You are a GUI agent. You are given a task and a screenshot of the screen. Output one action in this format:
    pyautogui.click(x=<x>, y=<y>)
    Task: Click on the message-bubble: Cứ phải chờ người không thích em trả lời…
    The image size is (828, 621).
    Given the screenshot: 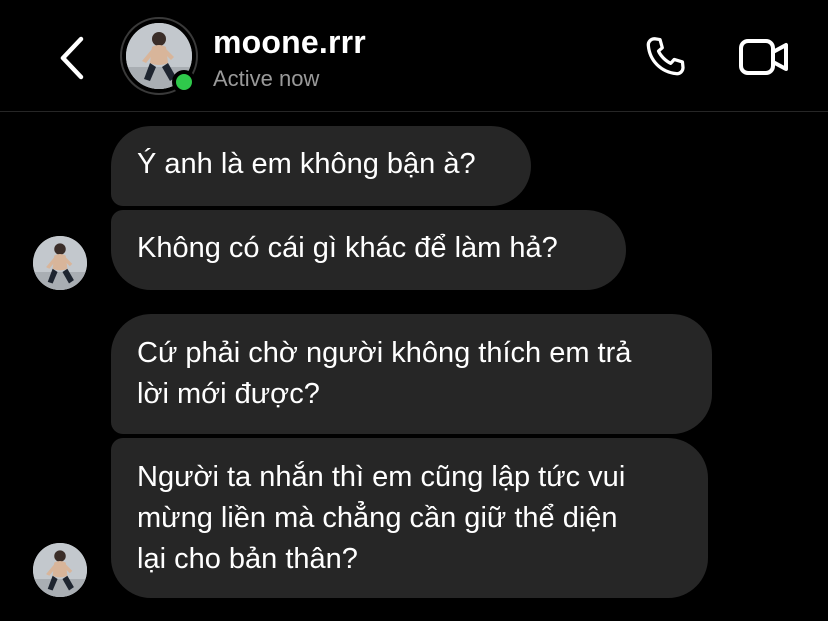 What is the action you would take?
    pyautogui.click(x=411, y=374)
    